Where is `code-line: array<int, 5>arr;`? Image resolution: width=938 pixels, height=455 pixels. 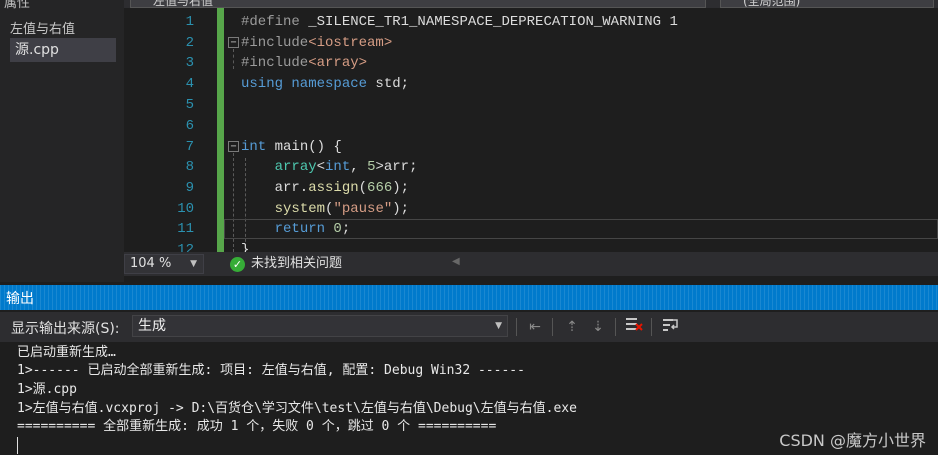 code-line: array<int, 5>arr; is located at coordinates (329, 167).